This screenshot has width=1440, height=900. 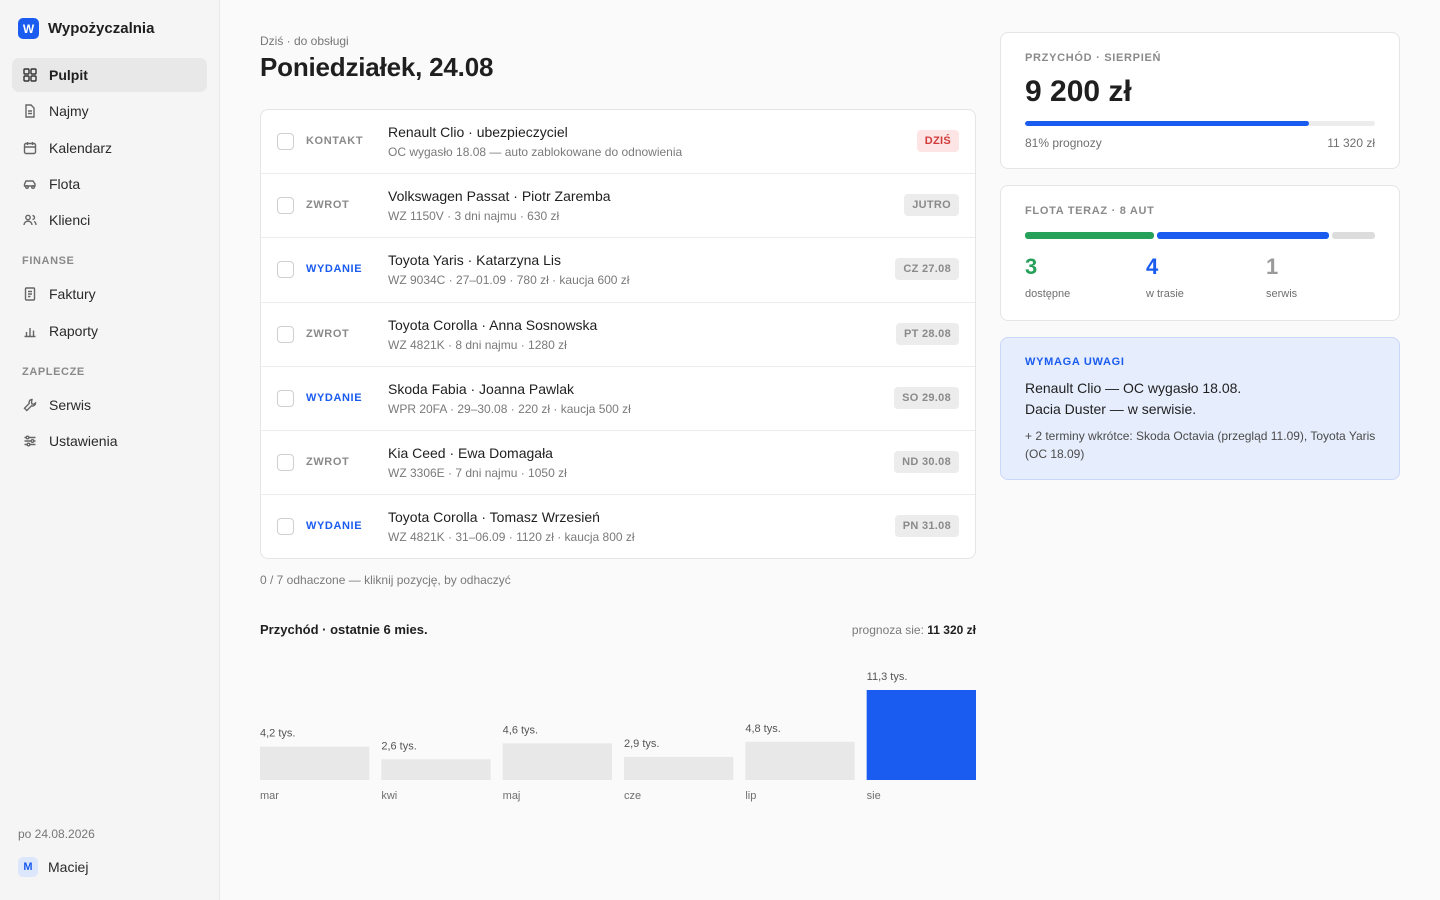 I want to click on chart-value-label: 4,6 tys., so click(x=520, y=730).